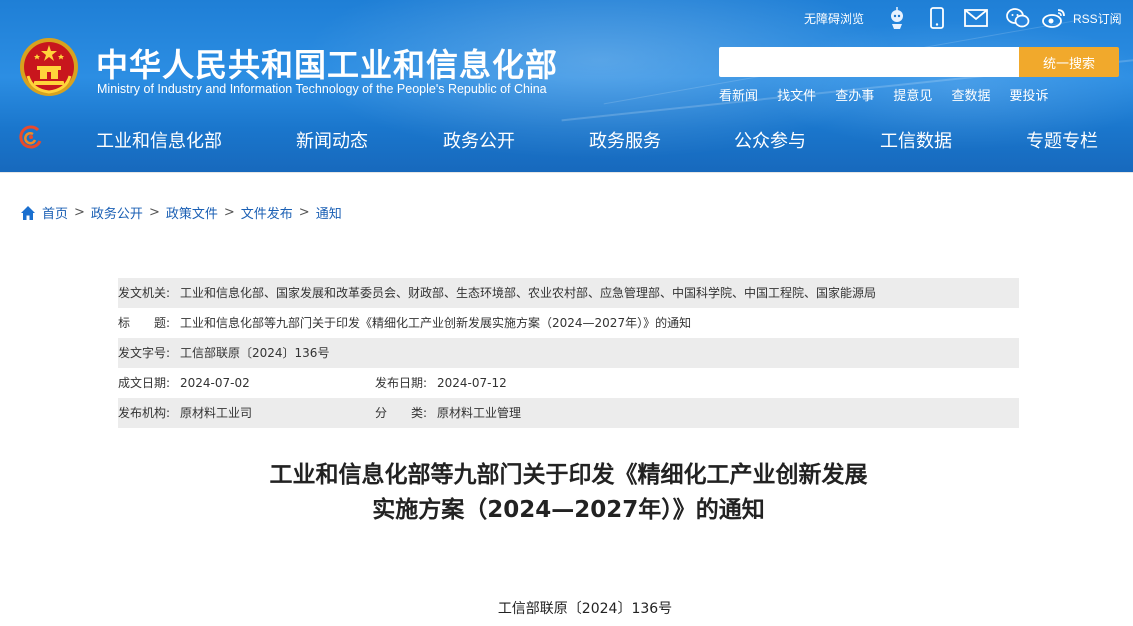 This screenshot has width=1133, height=626. Describe the element at coordinates (568, 413) in the screenshot. I see `meta-row-org: 发布机构: 原材料工业司 分 类: 原材料工业管理` at that location.